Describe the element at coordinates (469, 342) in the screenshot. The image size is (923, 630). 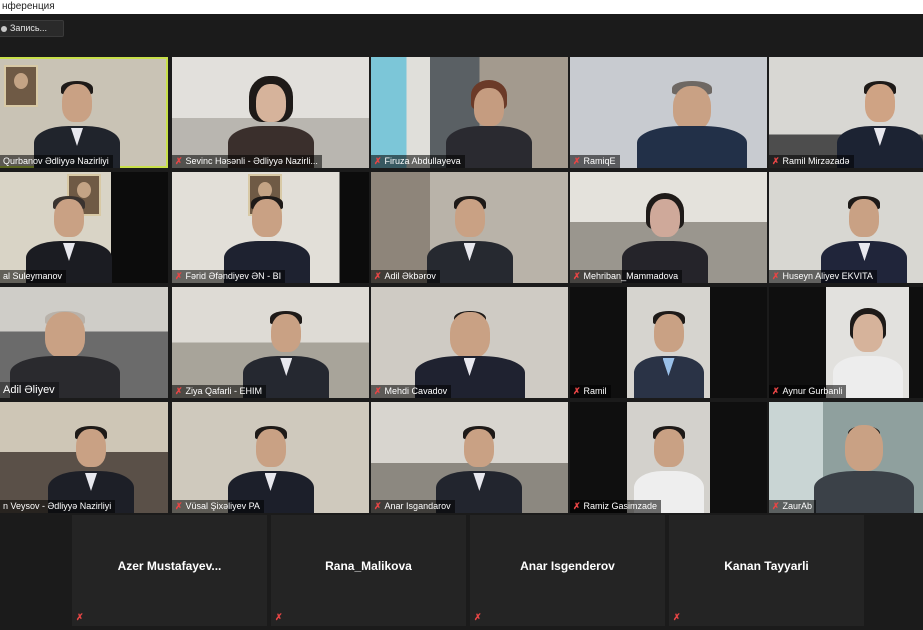
I see `video-tile: ✗ Mehdi Cavadov` at that location.